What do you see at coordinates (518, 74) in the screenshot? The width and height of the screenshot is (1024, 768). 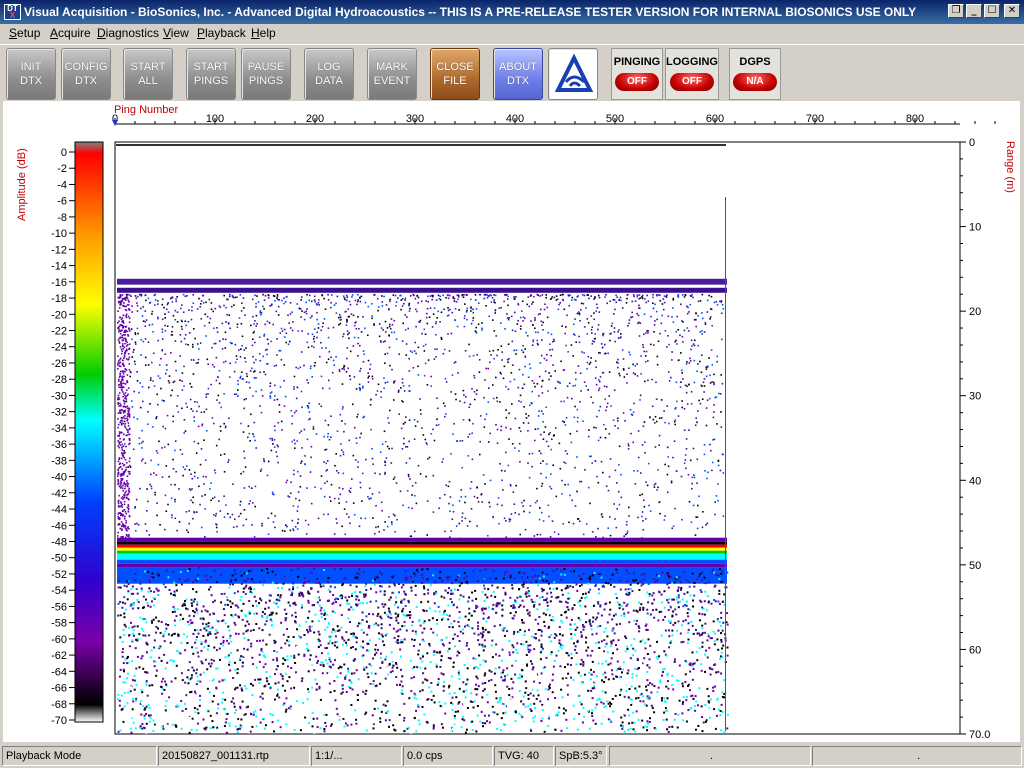 I see `about-dtx-button: ABOUT DTX` at bounding box center [518, 74].